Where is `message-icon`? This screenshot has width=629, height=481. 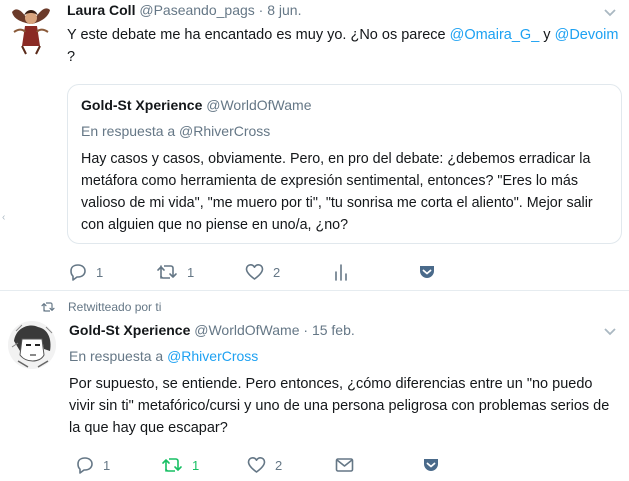 message-icon is located at coordinates (344, 465).